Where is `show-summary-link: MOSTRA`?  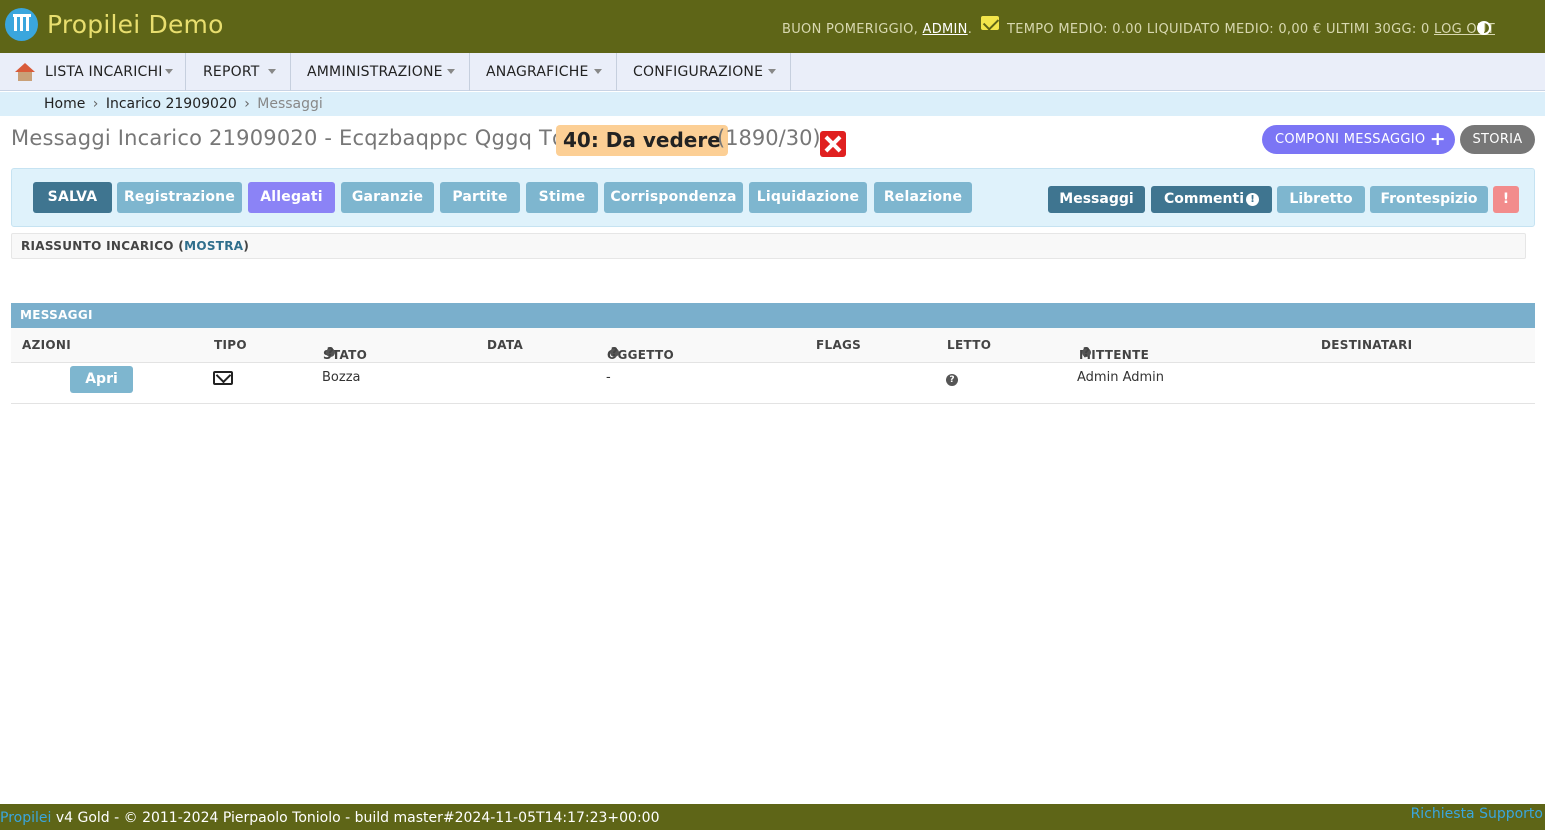 show-summary-link: MOSTRA is located at coordinates (213, 246).